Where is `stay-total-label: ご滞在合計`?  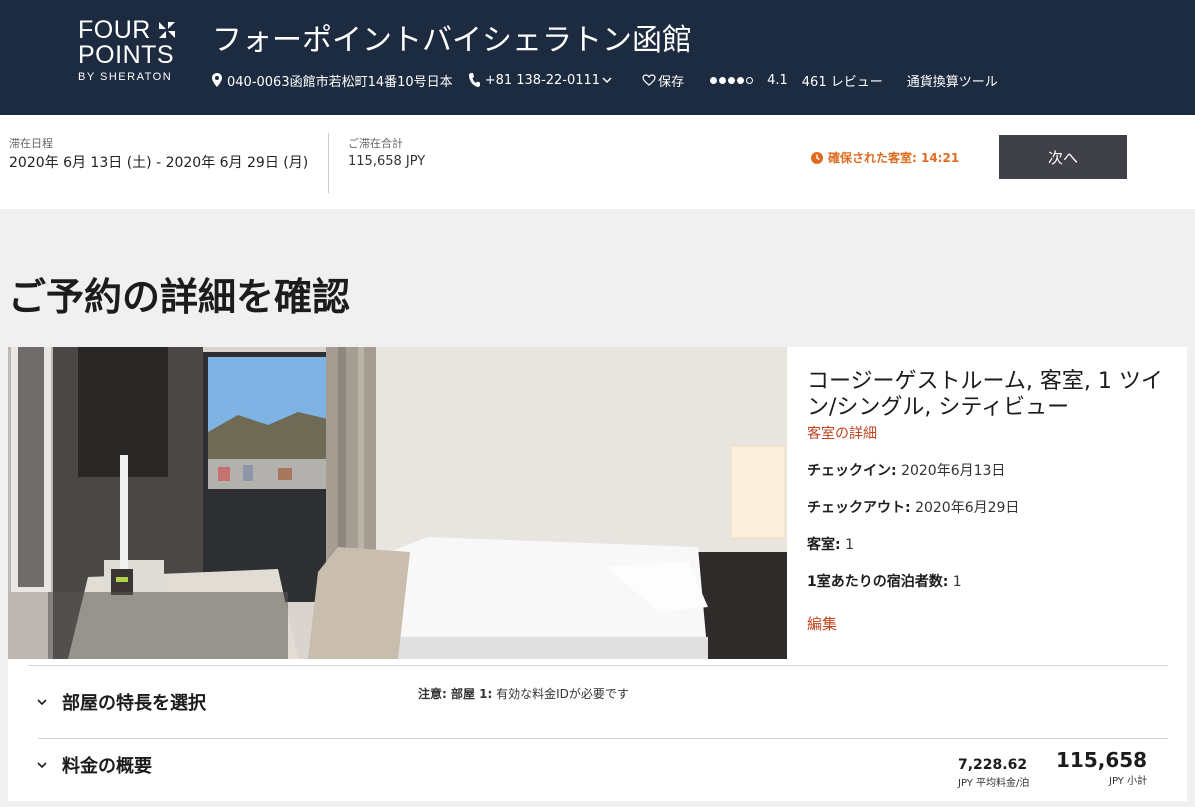 stay-total-label: ご滞在合計 is located at coordinates (375, 143).